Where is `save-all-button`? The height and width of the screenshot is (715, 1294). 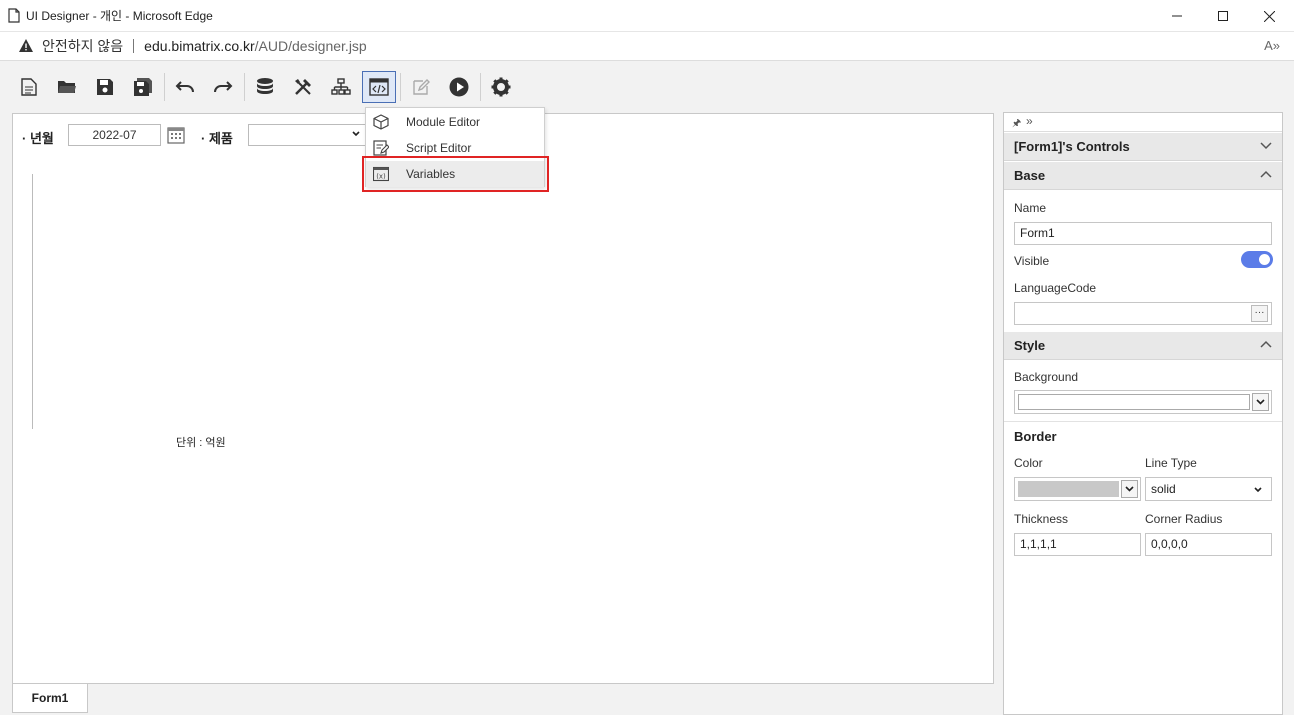
save-all-button is located at coordinates (143, 87).